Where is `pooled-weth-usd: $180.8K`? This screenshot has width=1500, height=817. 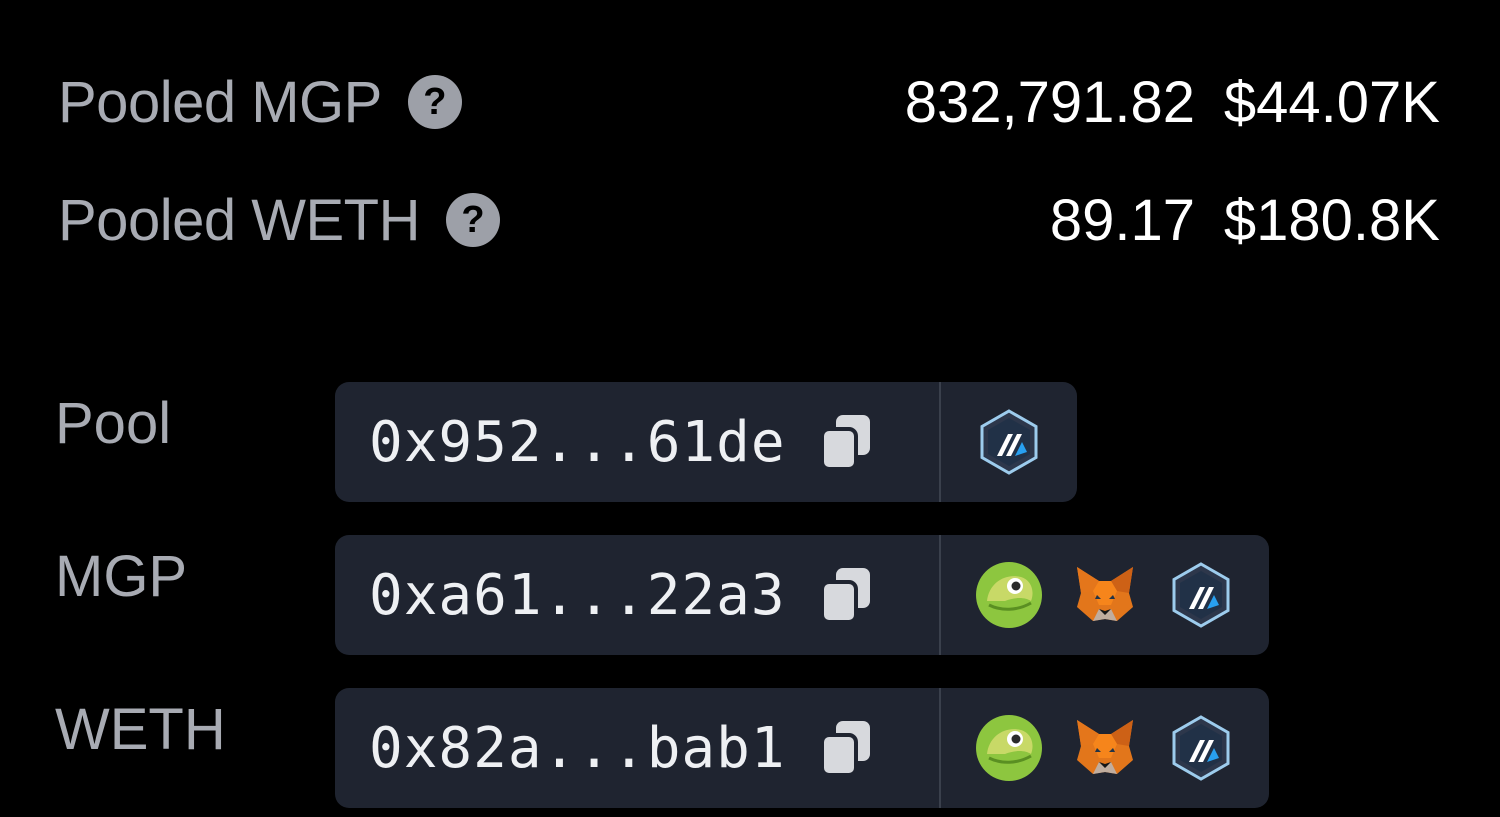 pooled-weth-usd: $180.8K is located at coordinates (1331, 220).